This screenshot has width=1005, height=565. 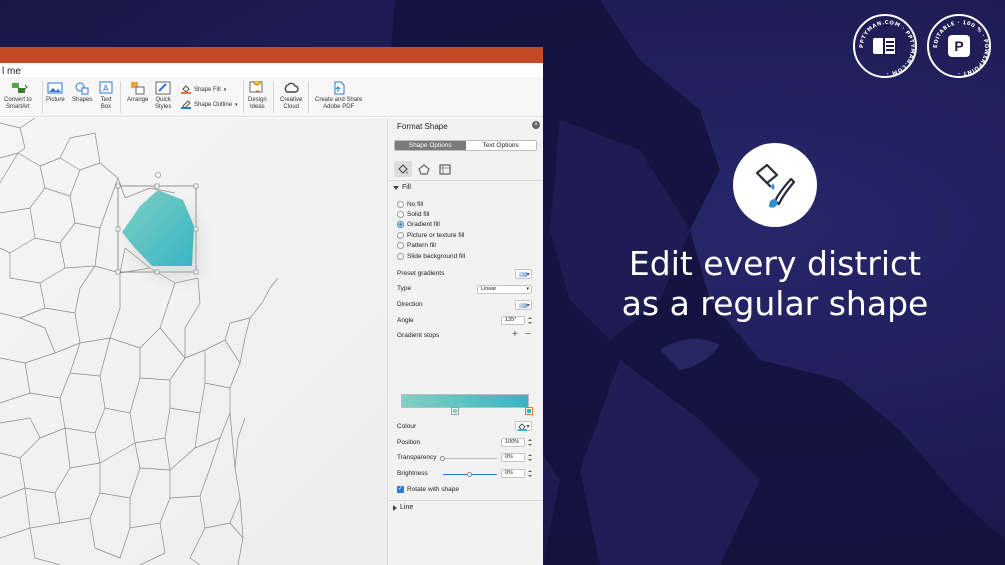 I want to click on radio-gradient-fill: Gradient fill, so click(x=418, y=224).